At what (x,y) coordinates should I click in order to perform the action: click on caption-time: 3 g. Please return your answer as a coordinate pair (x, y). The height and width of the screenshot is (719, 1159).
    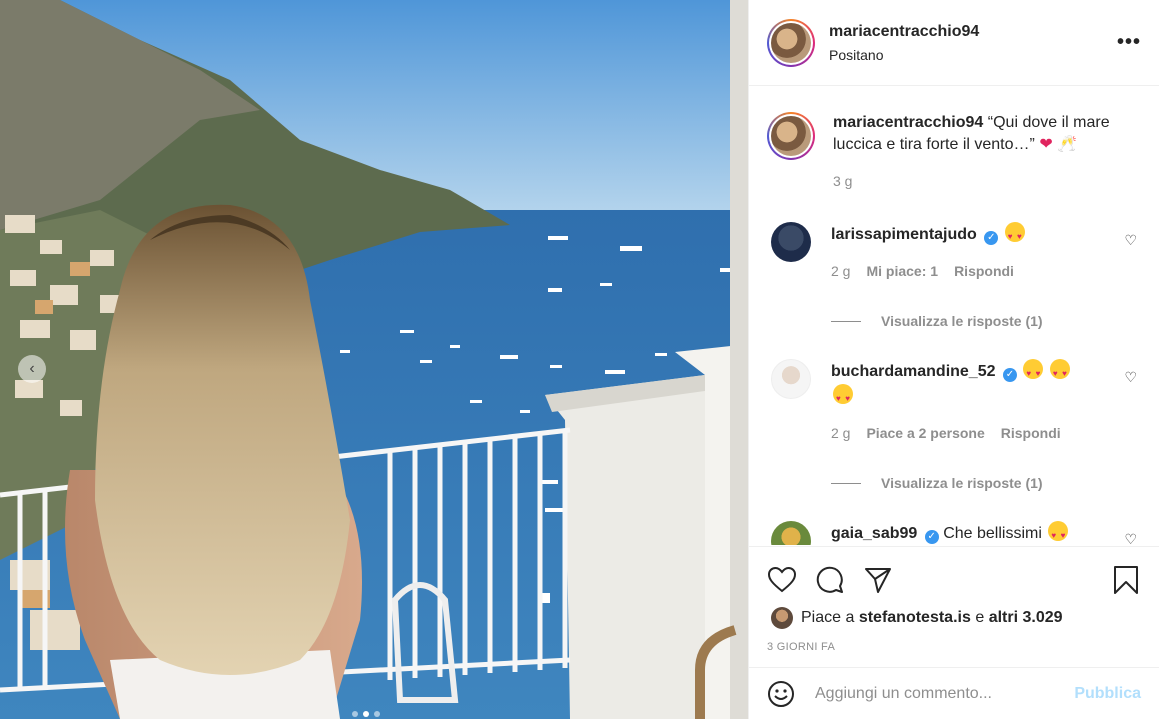
    Looking at the image, I should click on (843, 181).